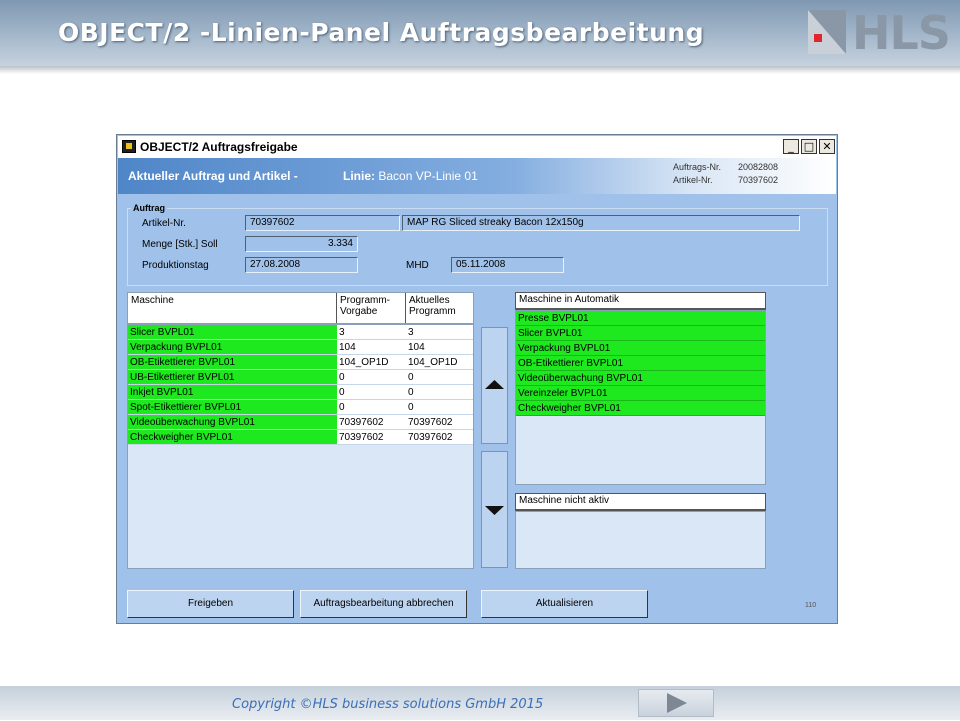 The image size is (960, 721). What do you see at coordinates (601, 223) in the screenshot?
I see `article-description-field: MAP RG Sliced streaky Bacon 12x150g` at bounding box center [601, 223].